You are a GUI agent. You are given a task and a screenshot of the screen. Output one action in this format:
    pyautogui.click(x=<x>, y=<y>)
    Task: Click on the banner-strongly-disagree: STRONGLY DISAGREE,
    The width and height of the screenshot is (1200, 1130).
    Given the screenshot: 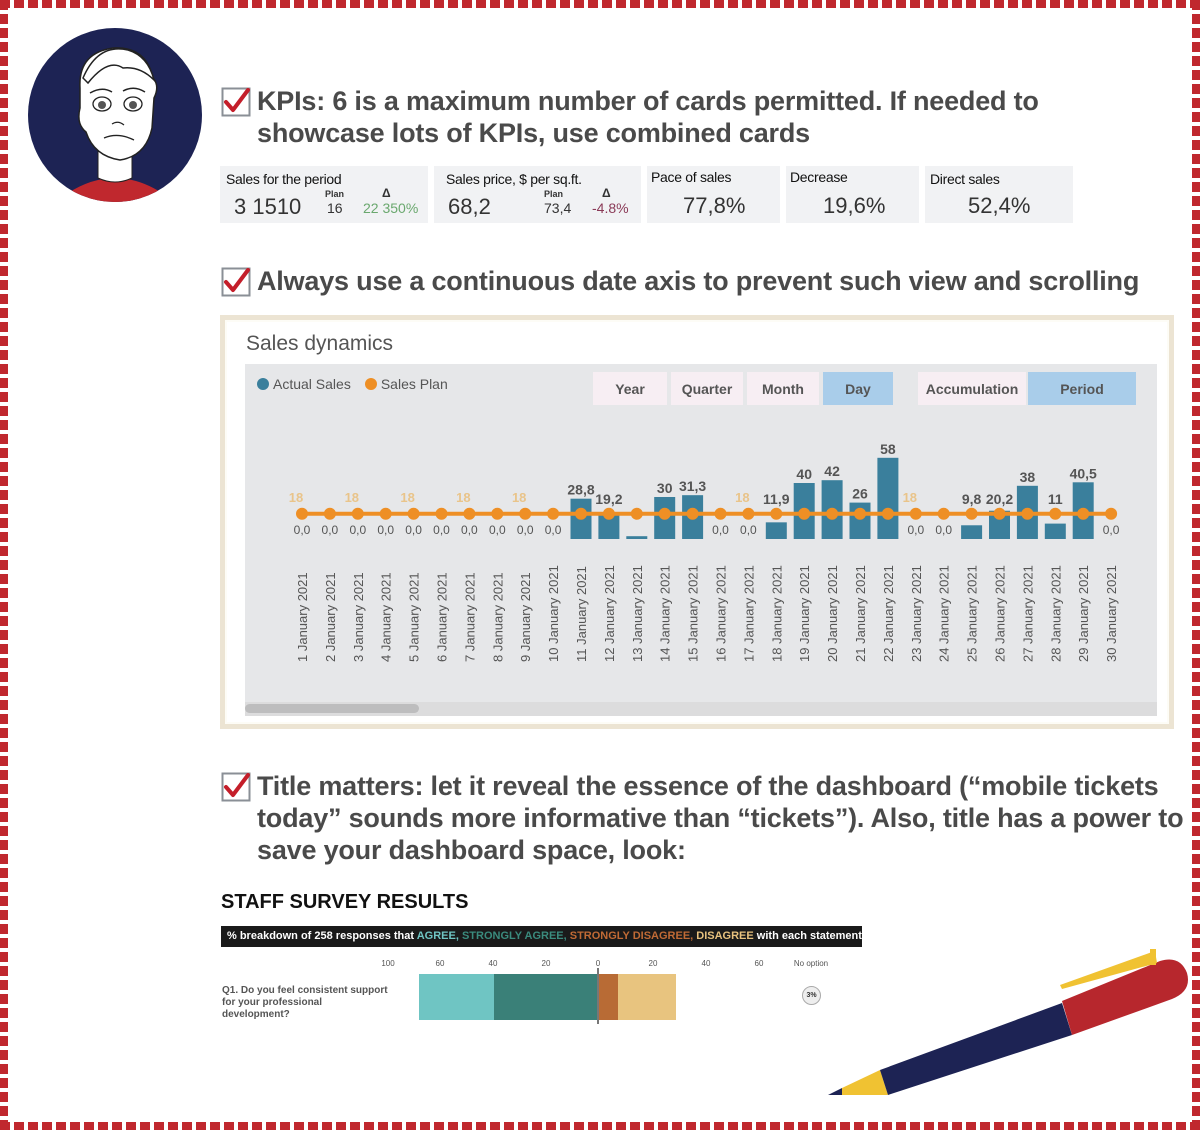 What is the action you would take?
    pyautogui.click(x=630, y=936)
    